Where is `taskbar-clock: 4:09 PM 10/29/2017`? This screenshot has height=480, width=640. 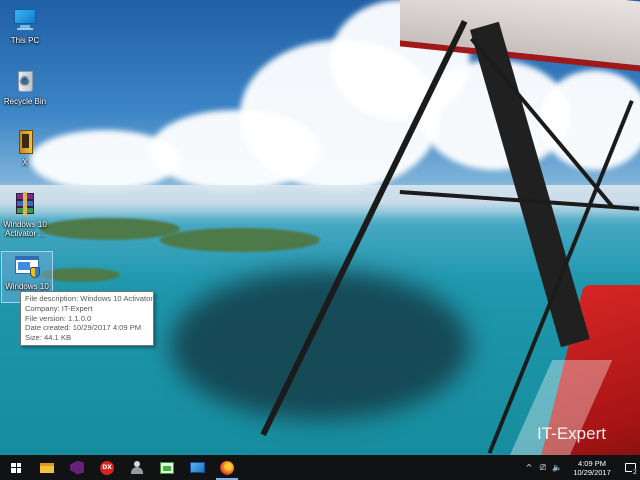
taskbar-clock: 4:09 PM 10/29/2017 is located at coordinates (592, 468).